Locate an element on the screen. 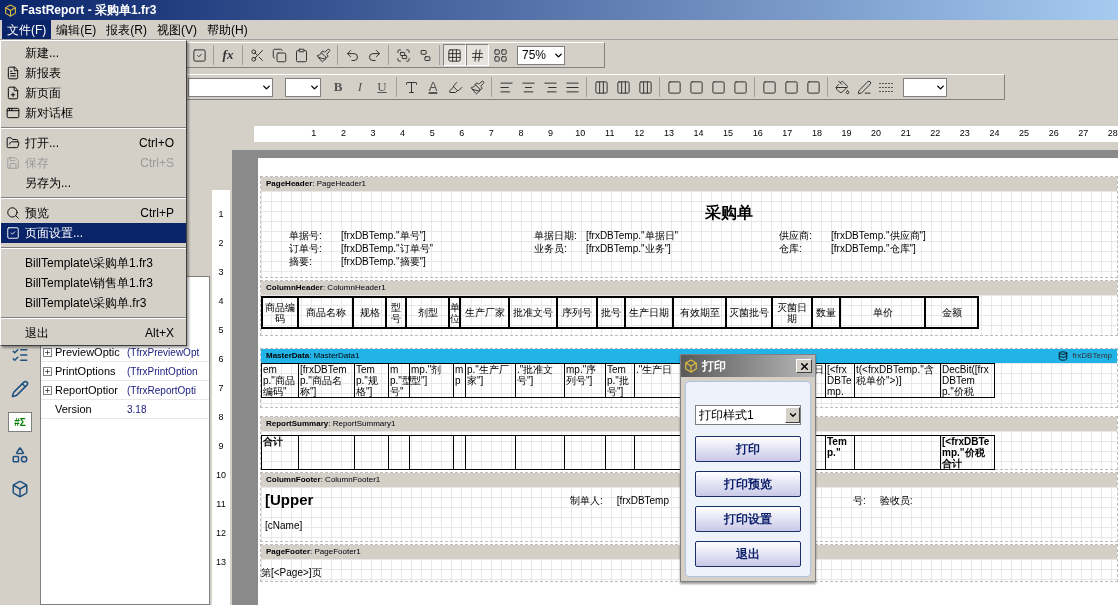  table-cell: Temp."规格"] is located at coordinates (371, 380).